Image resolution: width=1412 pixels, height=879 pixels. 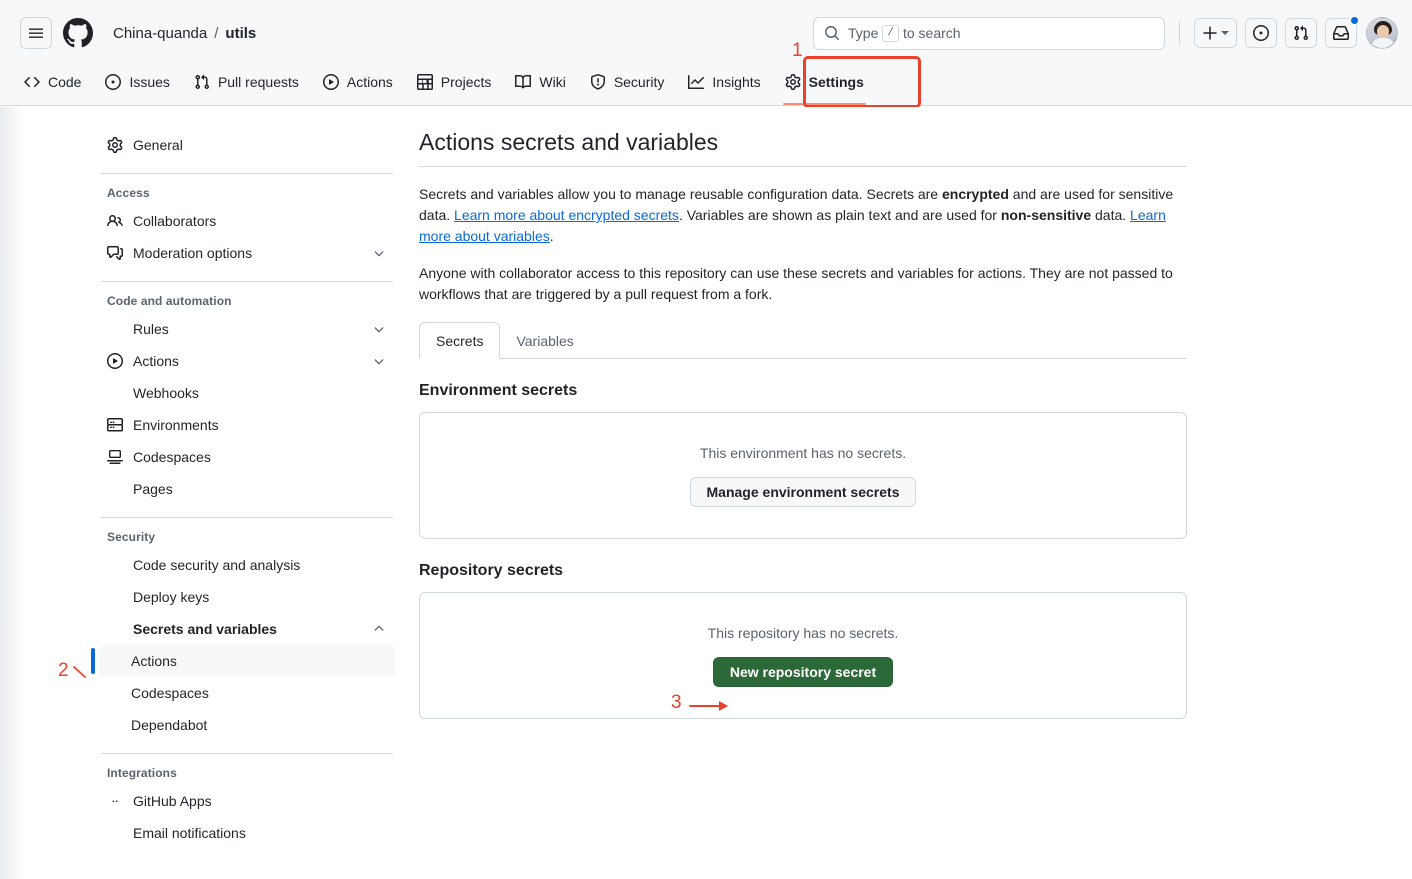 I want to click on tab-security: Security, so click(x=627, y=82).